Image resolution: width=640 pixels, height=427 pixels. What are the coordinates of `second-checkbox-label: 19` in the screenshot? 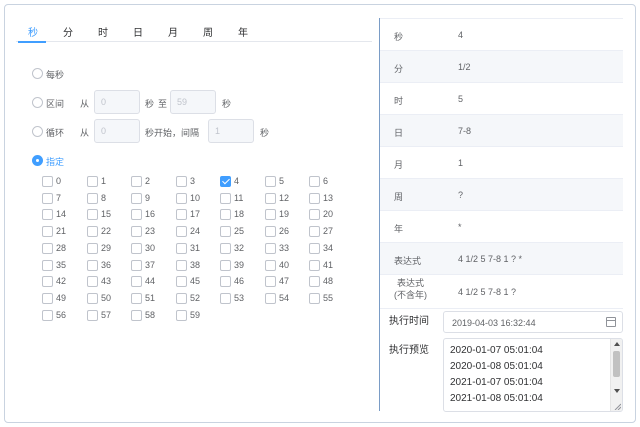 It's located at (284, 214).